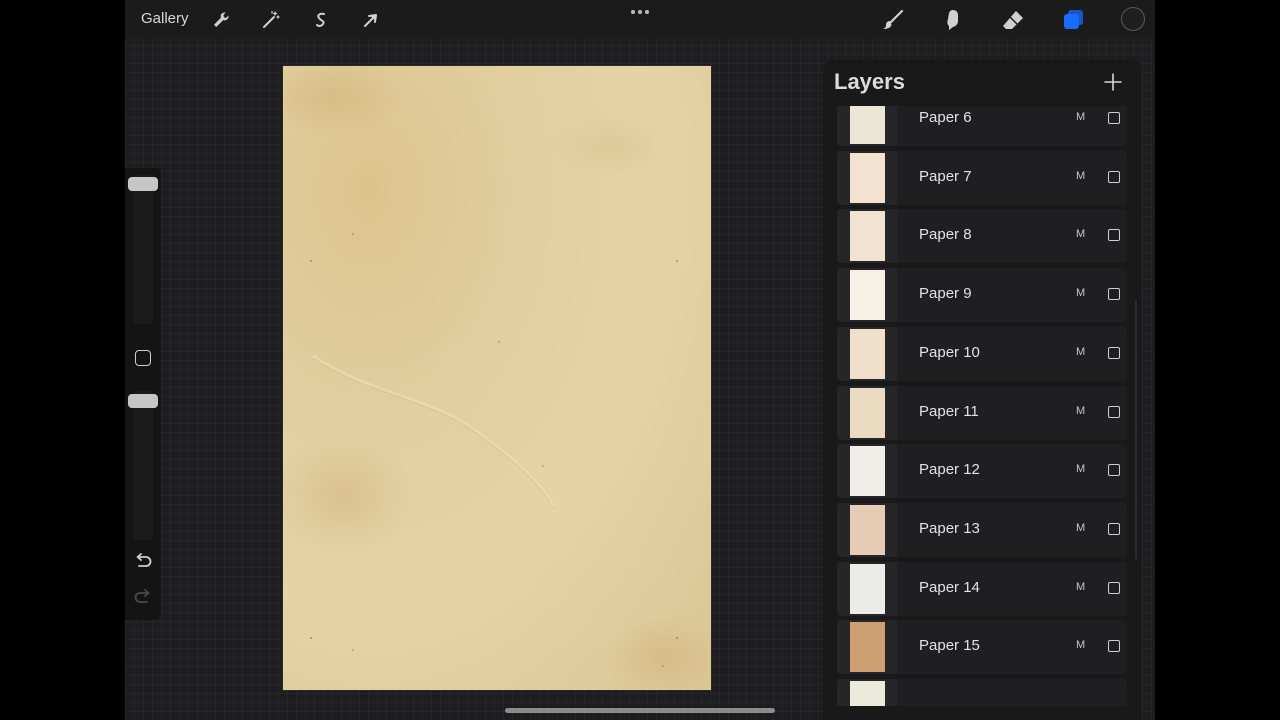 Image resolution: width=1280 pixels, height=720 pixels. Describe the element at coordinates (982, 588) in the screenshot. I see `layer-row: Paper 14 M` at that location.